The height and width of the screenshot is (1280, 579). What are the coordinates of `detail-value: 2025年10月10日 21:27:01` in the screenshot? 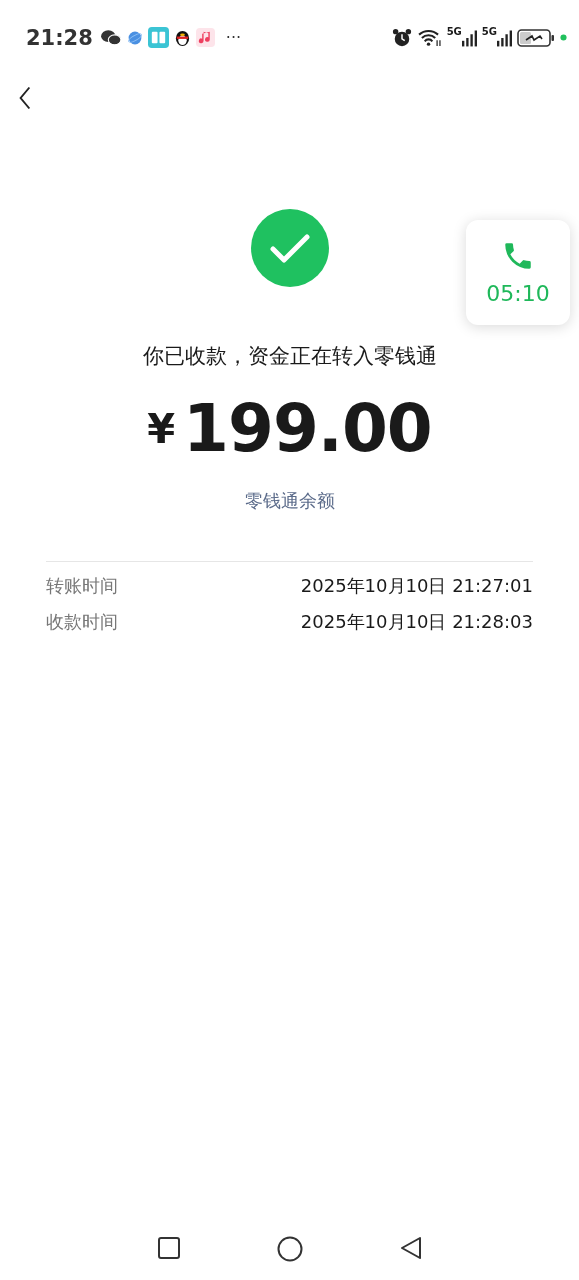 It's located at (416, 586).